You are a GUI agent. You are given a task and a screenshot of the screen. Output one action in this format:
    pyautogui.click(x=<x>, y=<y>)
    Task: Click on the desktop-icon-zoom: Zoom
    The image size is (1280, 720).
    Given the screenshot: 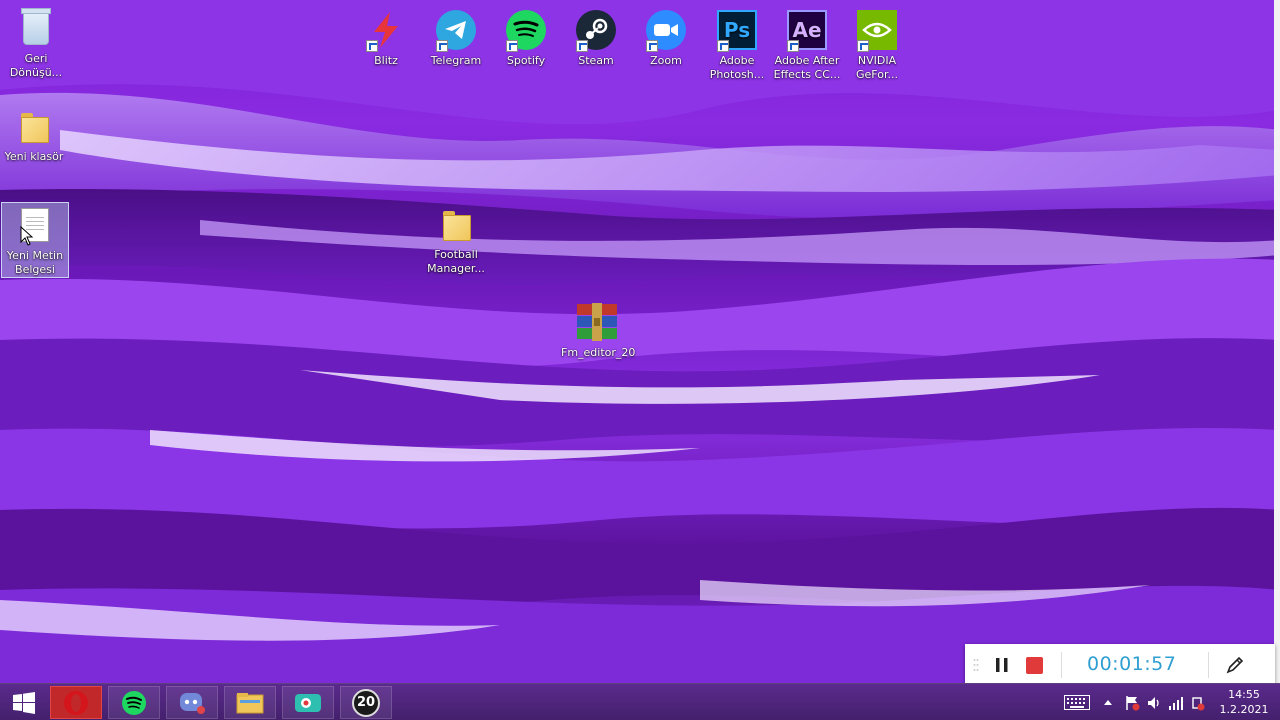 What is the action you would take?
    pyautogui.click(x=666, y=38)
    